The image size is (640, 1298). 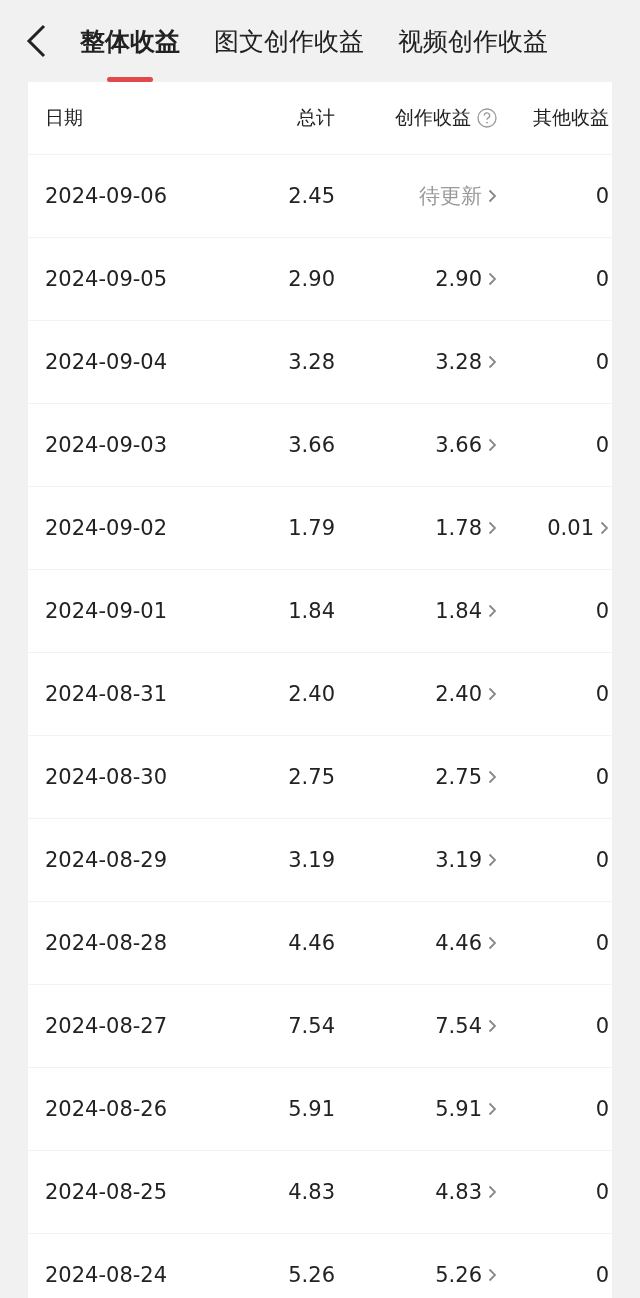 I want to click on column-header: 其他收益, so click(x=571, y=117).